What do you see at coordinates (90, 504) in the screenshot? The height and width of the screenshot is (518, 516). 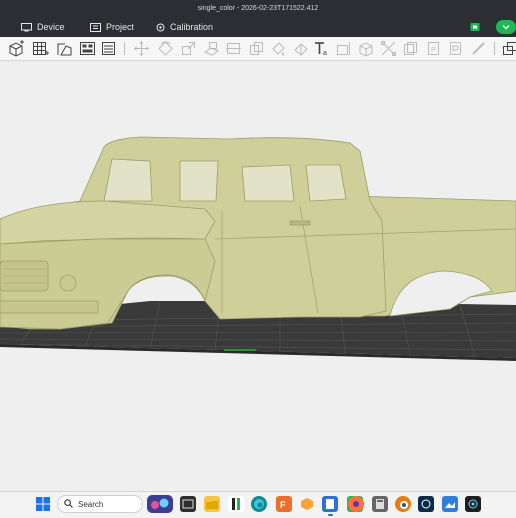 I see `search-label: Search` at bounding box center [90, 504].